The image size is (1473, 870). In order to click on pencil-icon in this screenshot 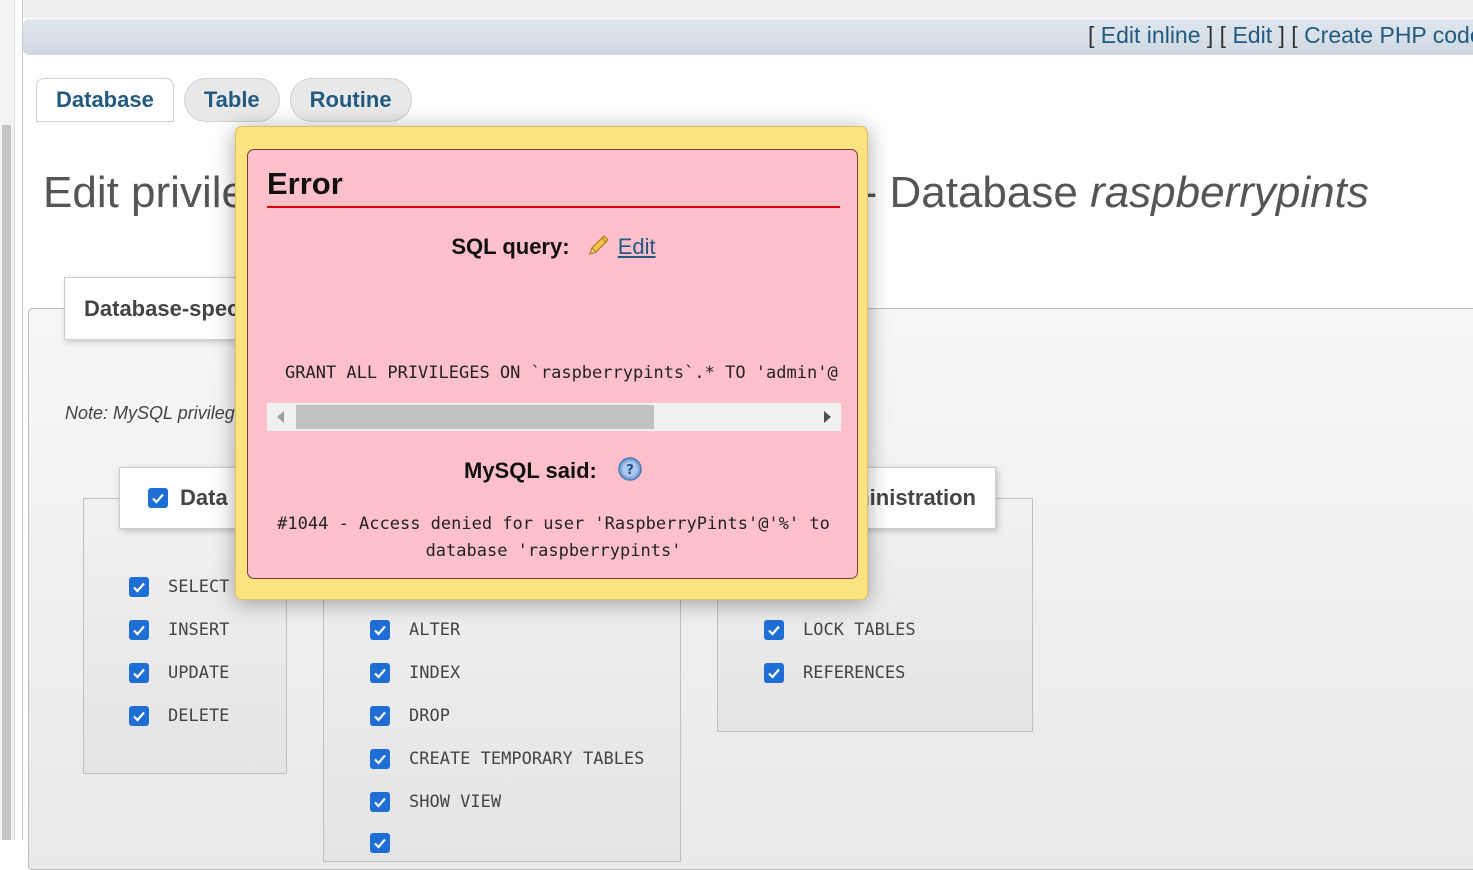, I will do `click(599, 248)`.